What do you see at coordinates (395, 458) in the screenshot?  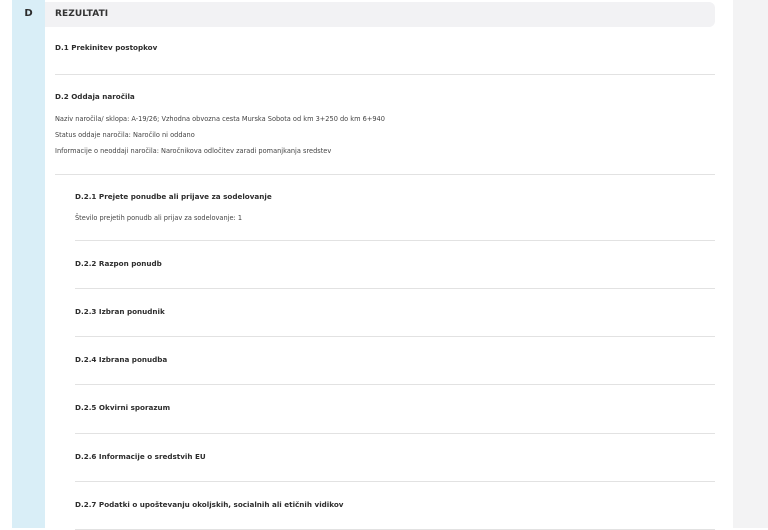 I see `block-d2-6: D.2.6 Informacije o sredstvih EU` at bounding box center [395, 458].